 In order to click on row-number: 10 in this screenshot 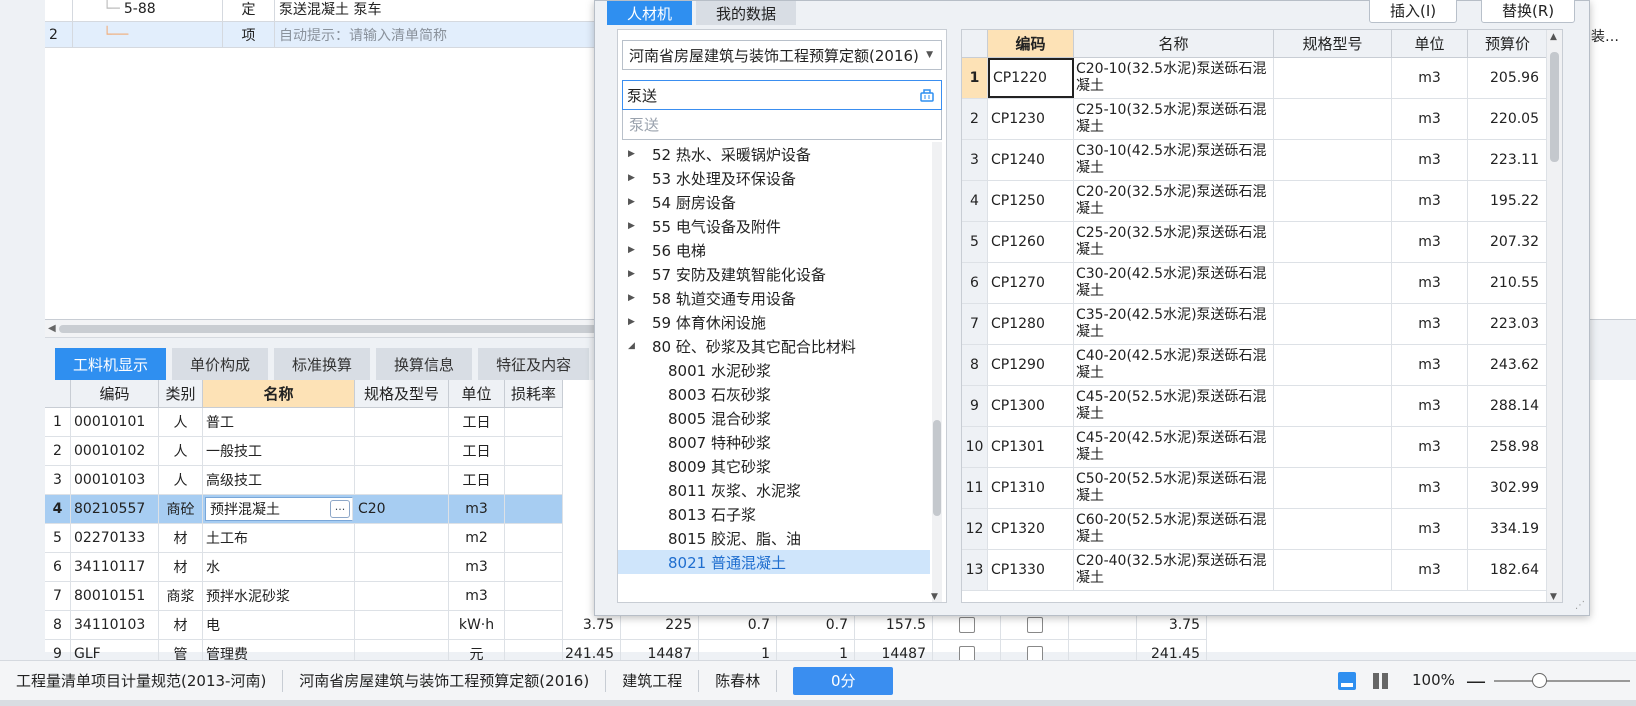, I will do `click(975, 447)`.